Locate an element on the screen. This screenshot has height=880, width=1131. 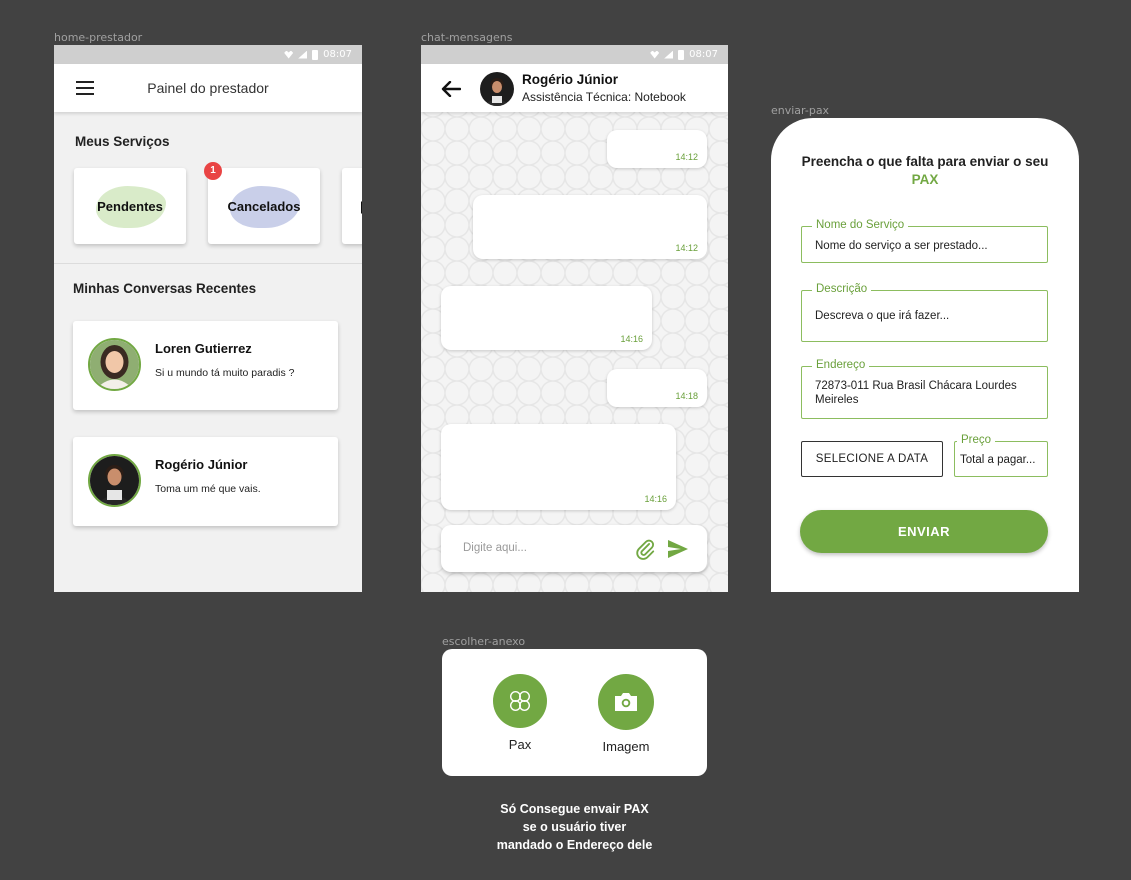
contact-name: Loren Gutierrez is located at coordinates (203, 348).